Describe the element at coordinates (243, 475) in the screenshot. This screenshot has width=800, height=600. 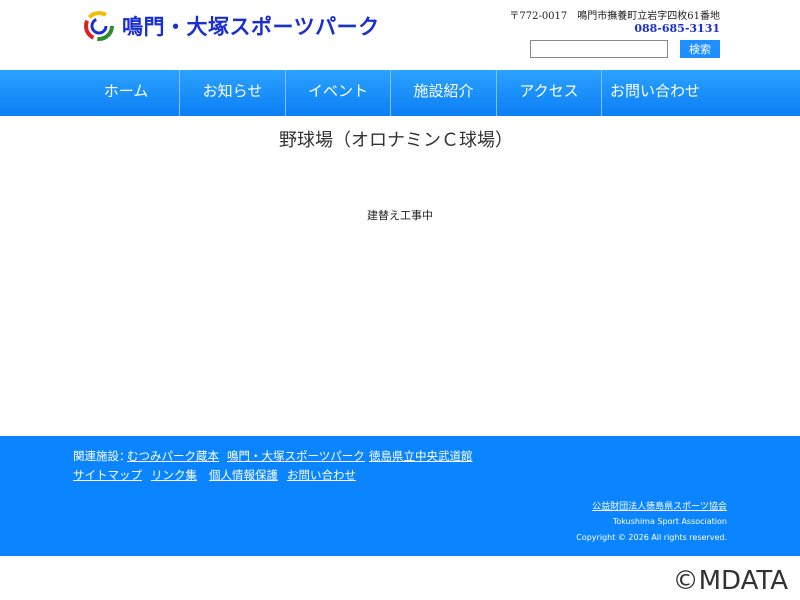
I see `footer-link-privacy: 個人情報保護` at that location.